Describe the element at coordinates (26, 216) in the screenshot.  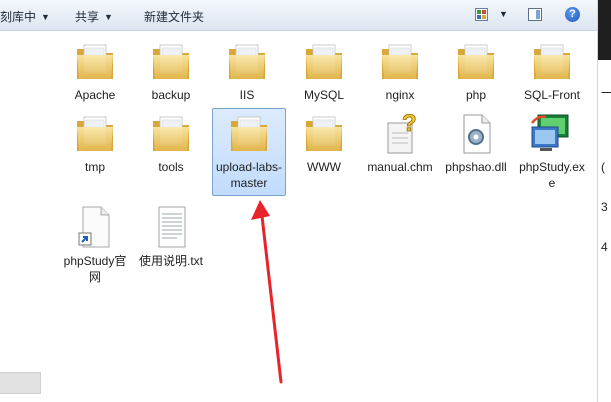
I see `navigation-pane` at that location.